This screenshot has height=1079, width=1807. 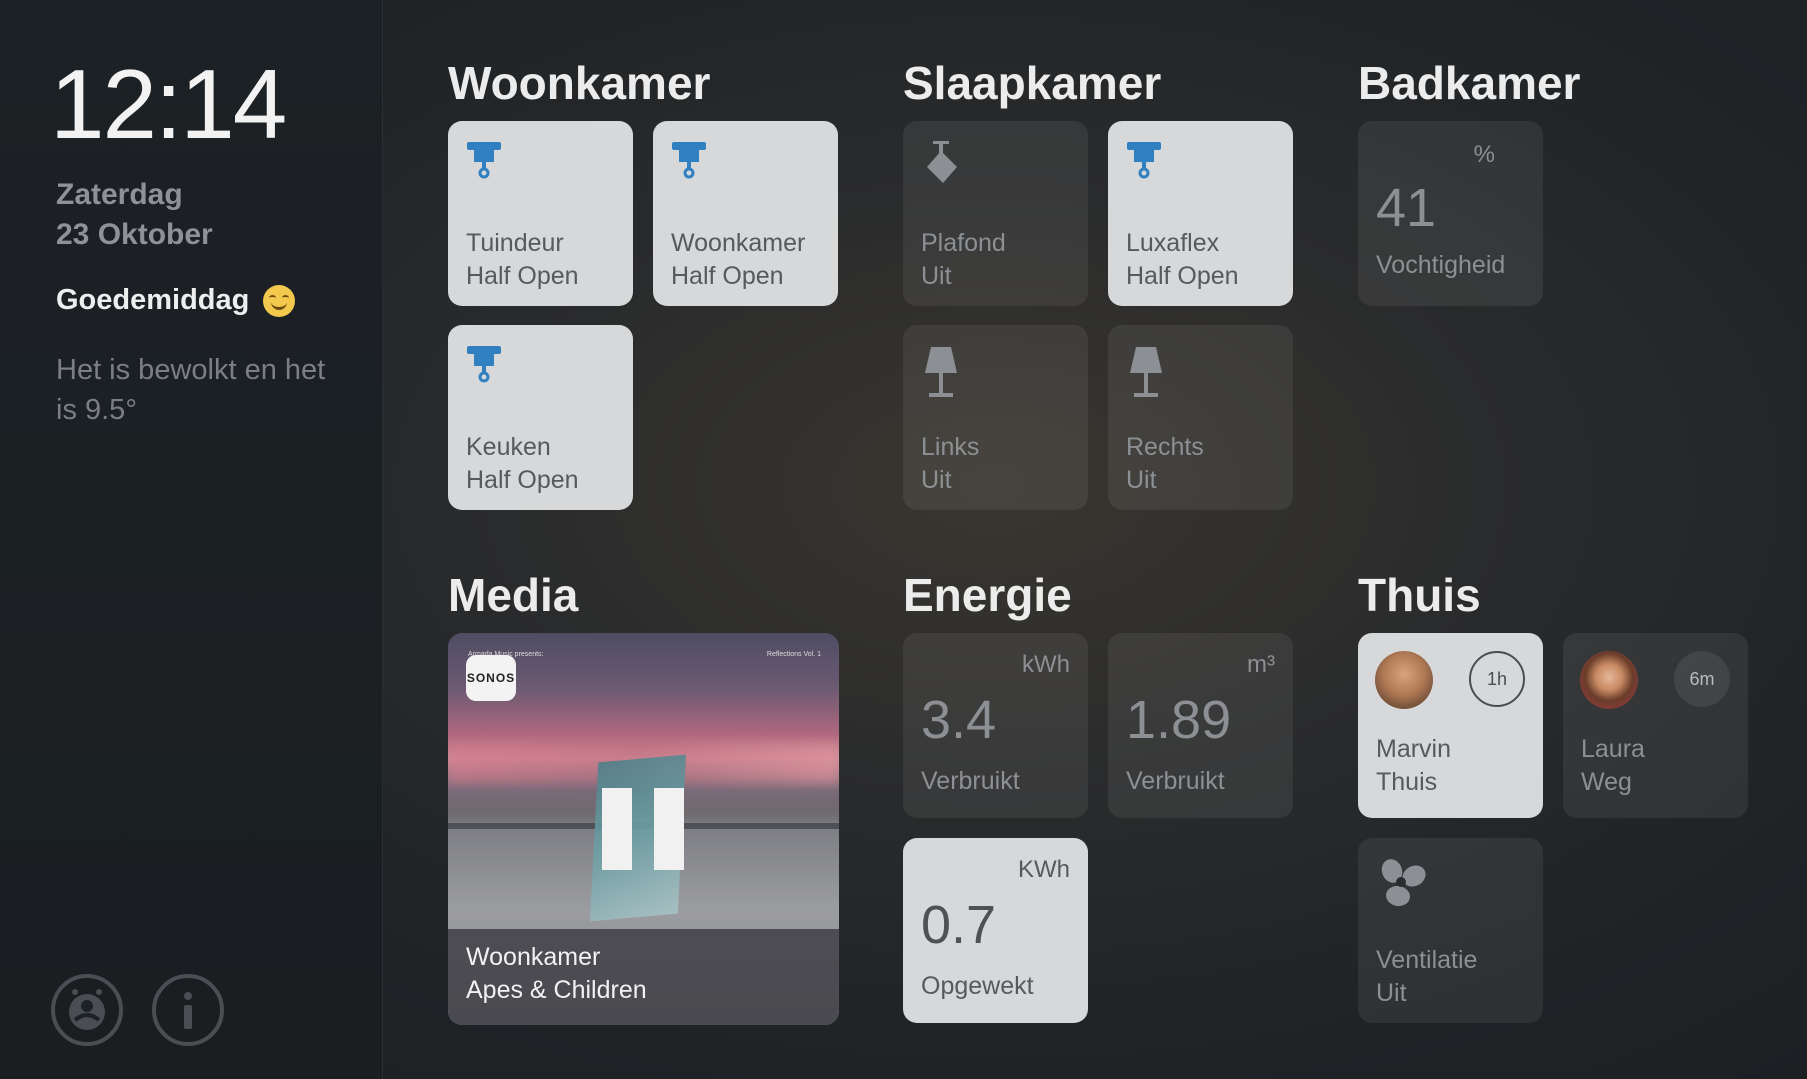 I want to click on tile-person-marvin: 1h Marvin Thuis, so click(x=1450, y=725).